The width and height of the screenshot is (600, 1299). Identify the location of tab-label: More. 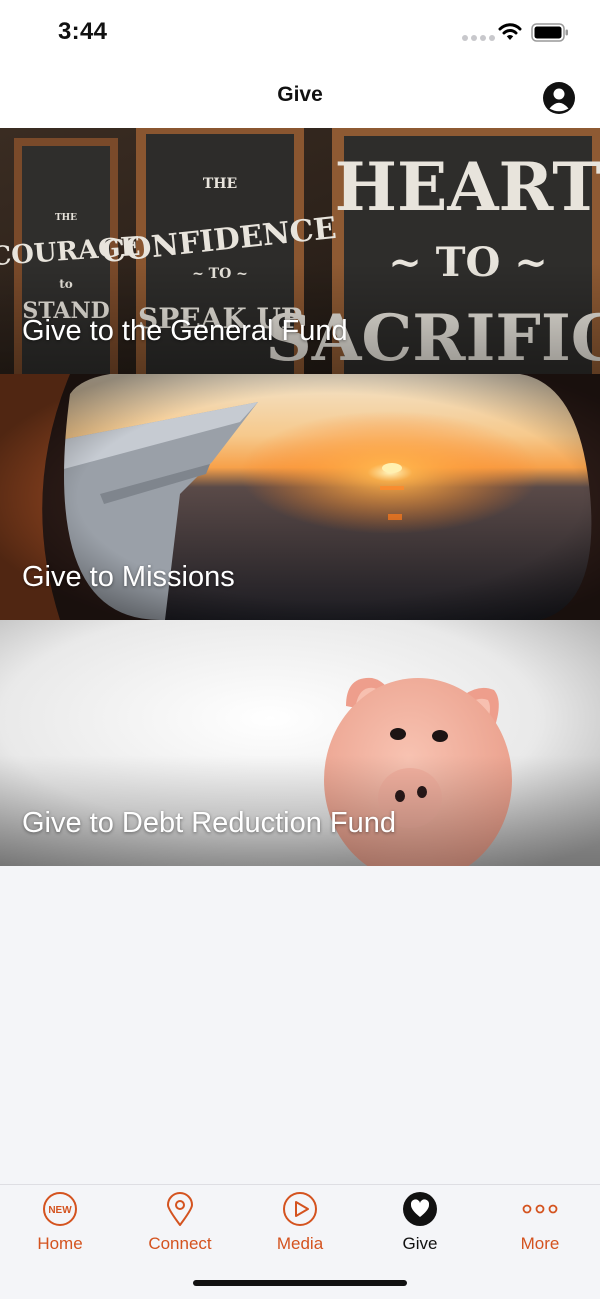
(540, 1243).